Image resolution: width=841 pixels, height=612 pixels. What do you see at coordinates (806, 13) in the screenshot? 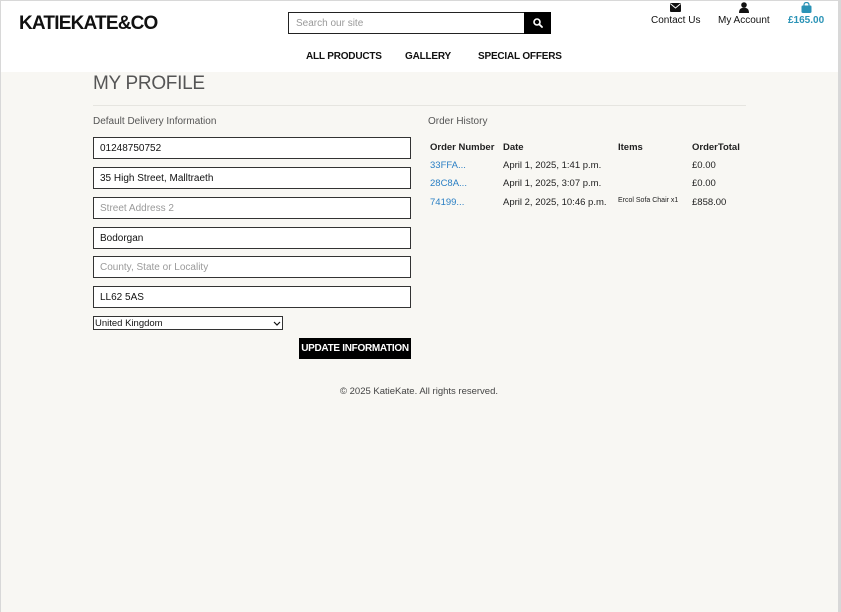
I see `cart-link: £165.00` at bounding box center [806, 13].